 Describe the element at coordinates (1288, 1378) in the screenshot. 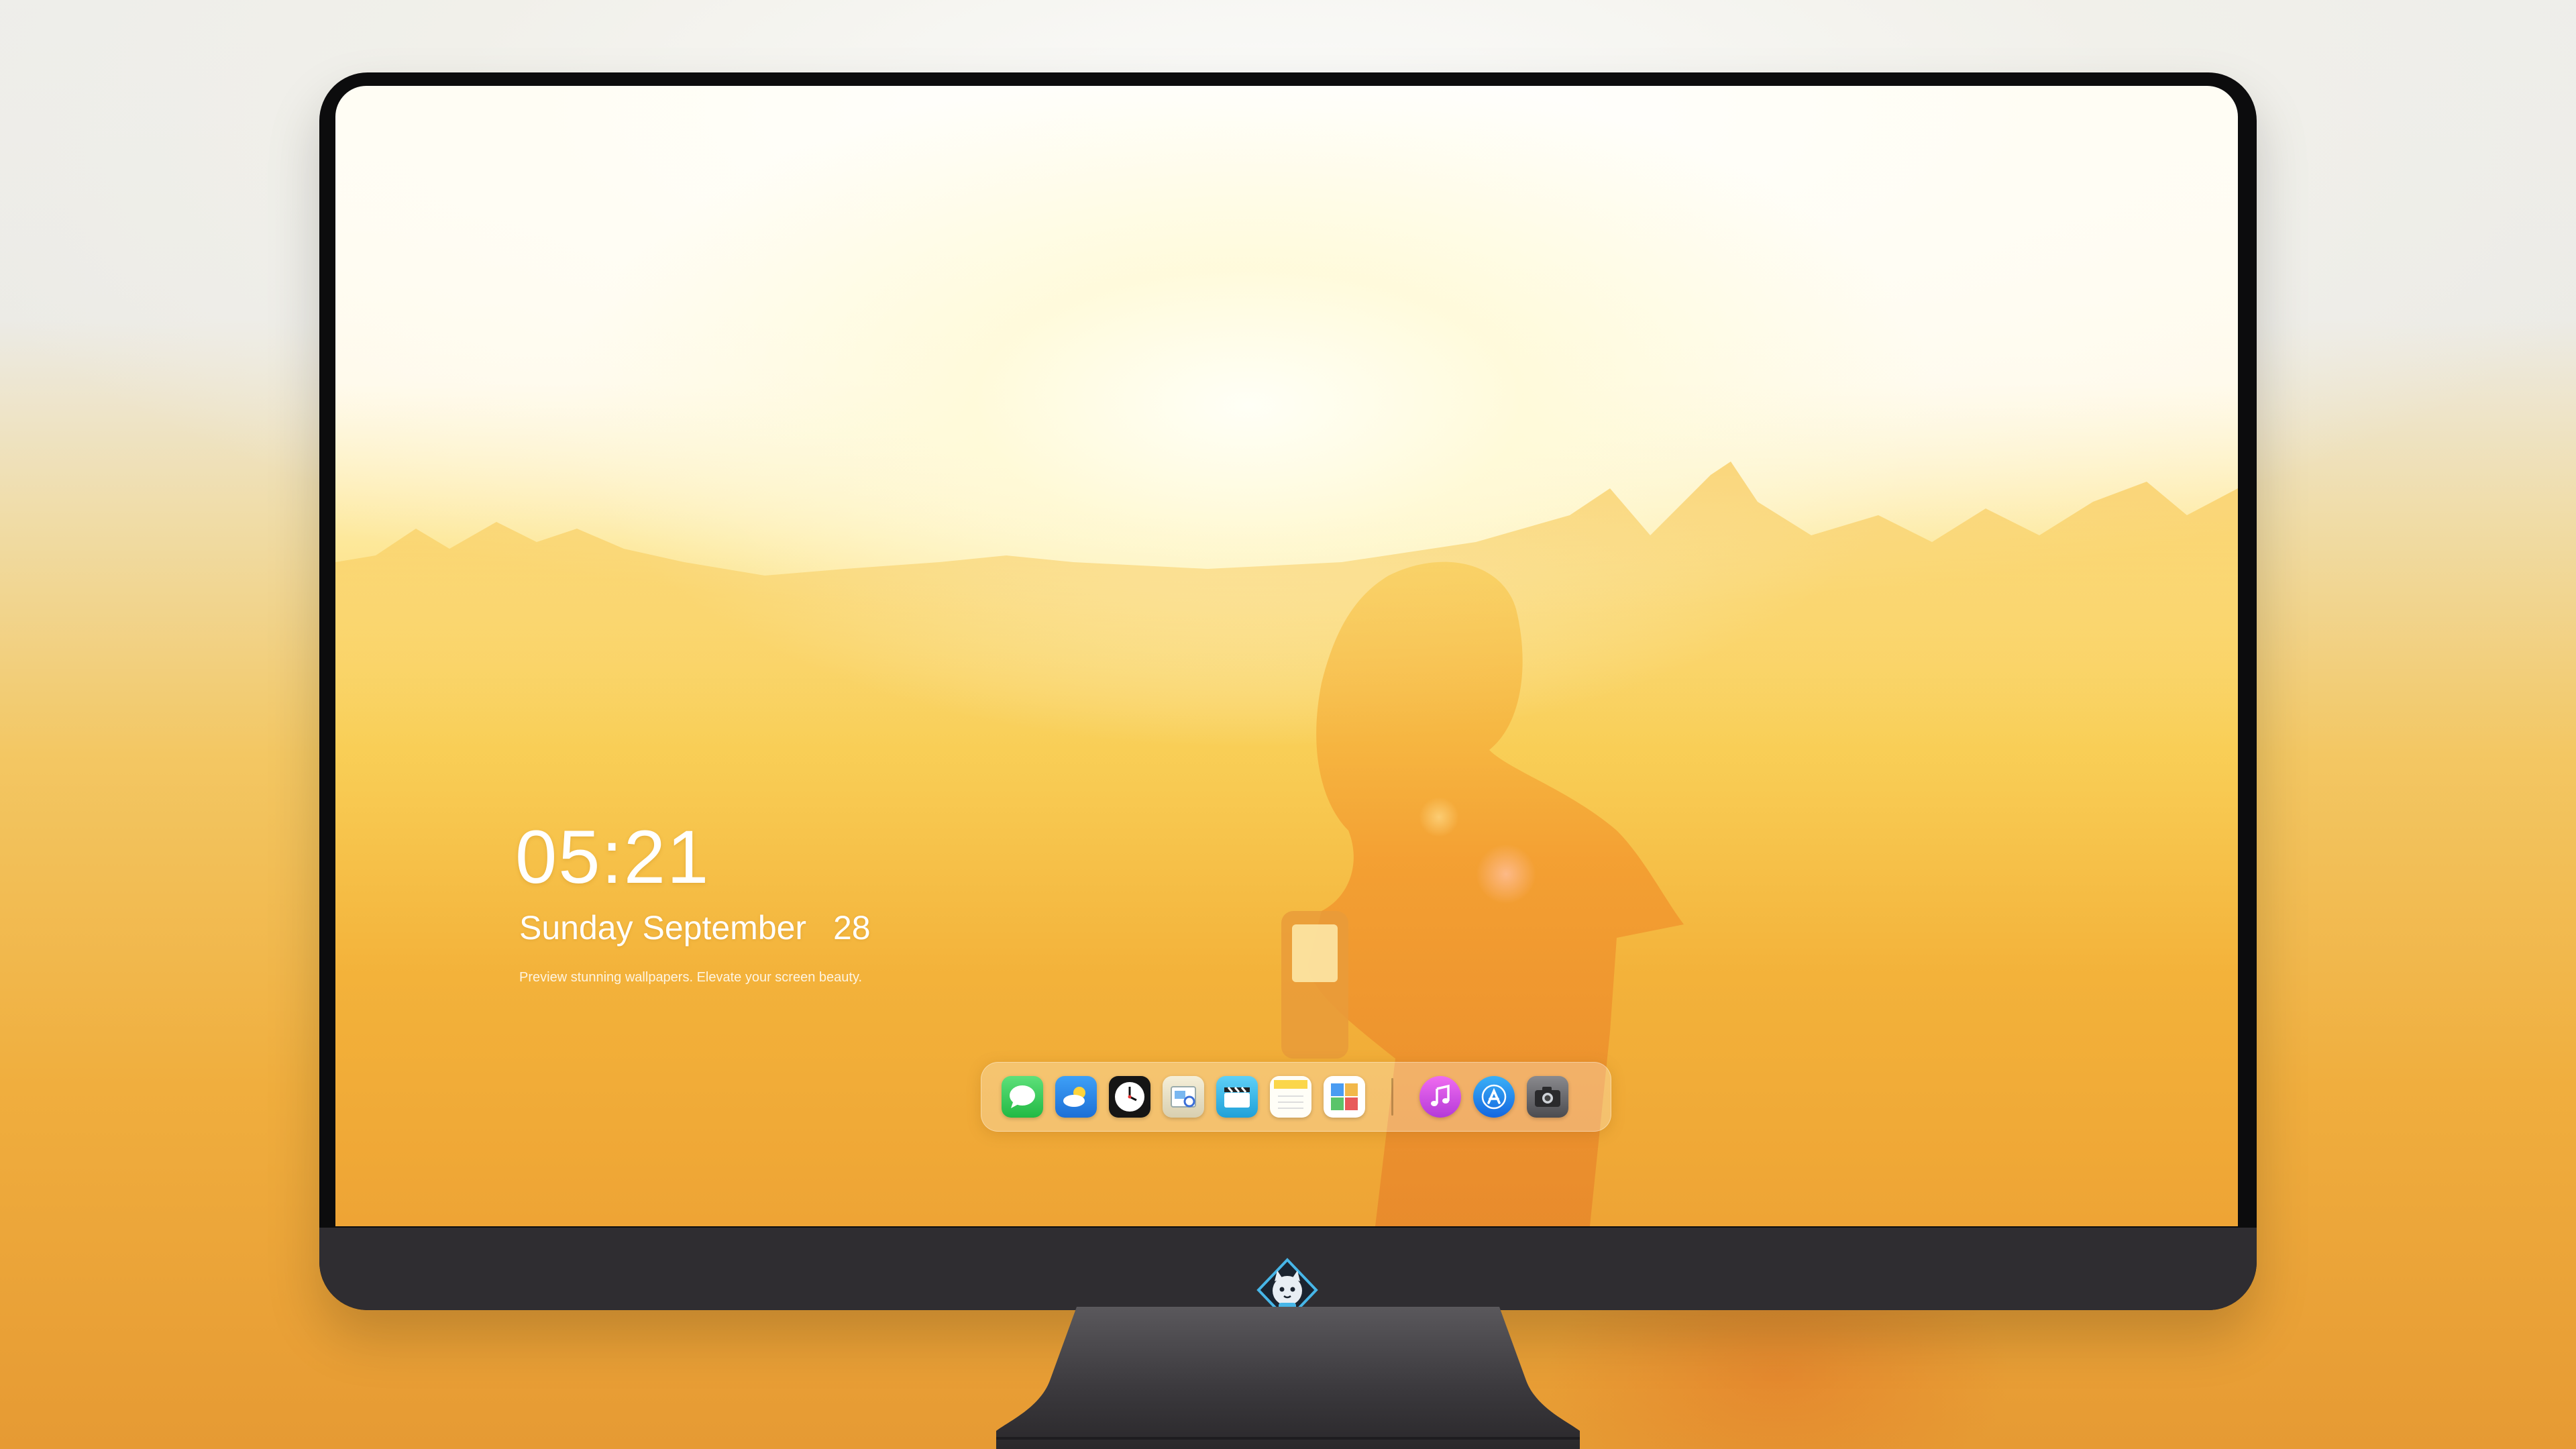

I see `monitor-stand` at that location.